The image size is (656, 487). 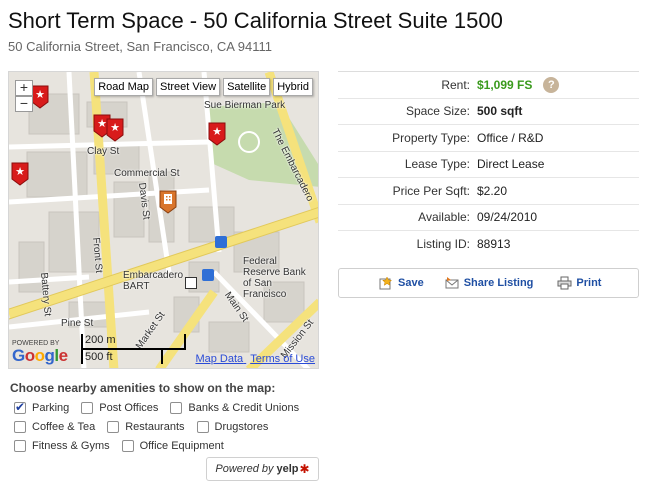 I want to click on help-icon: ?, so click(x=551, y=84).